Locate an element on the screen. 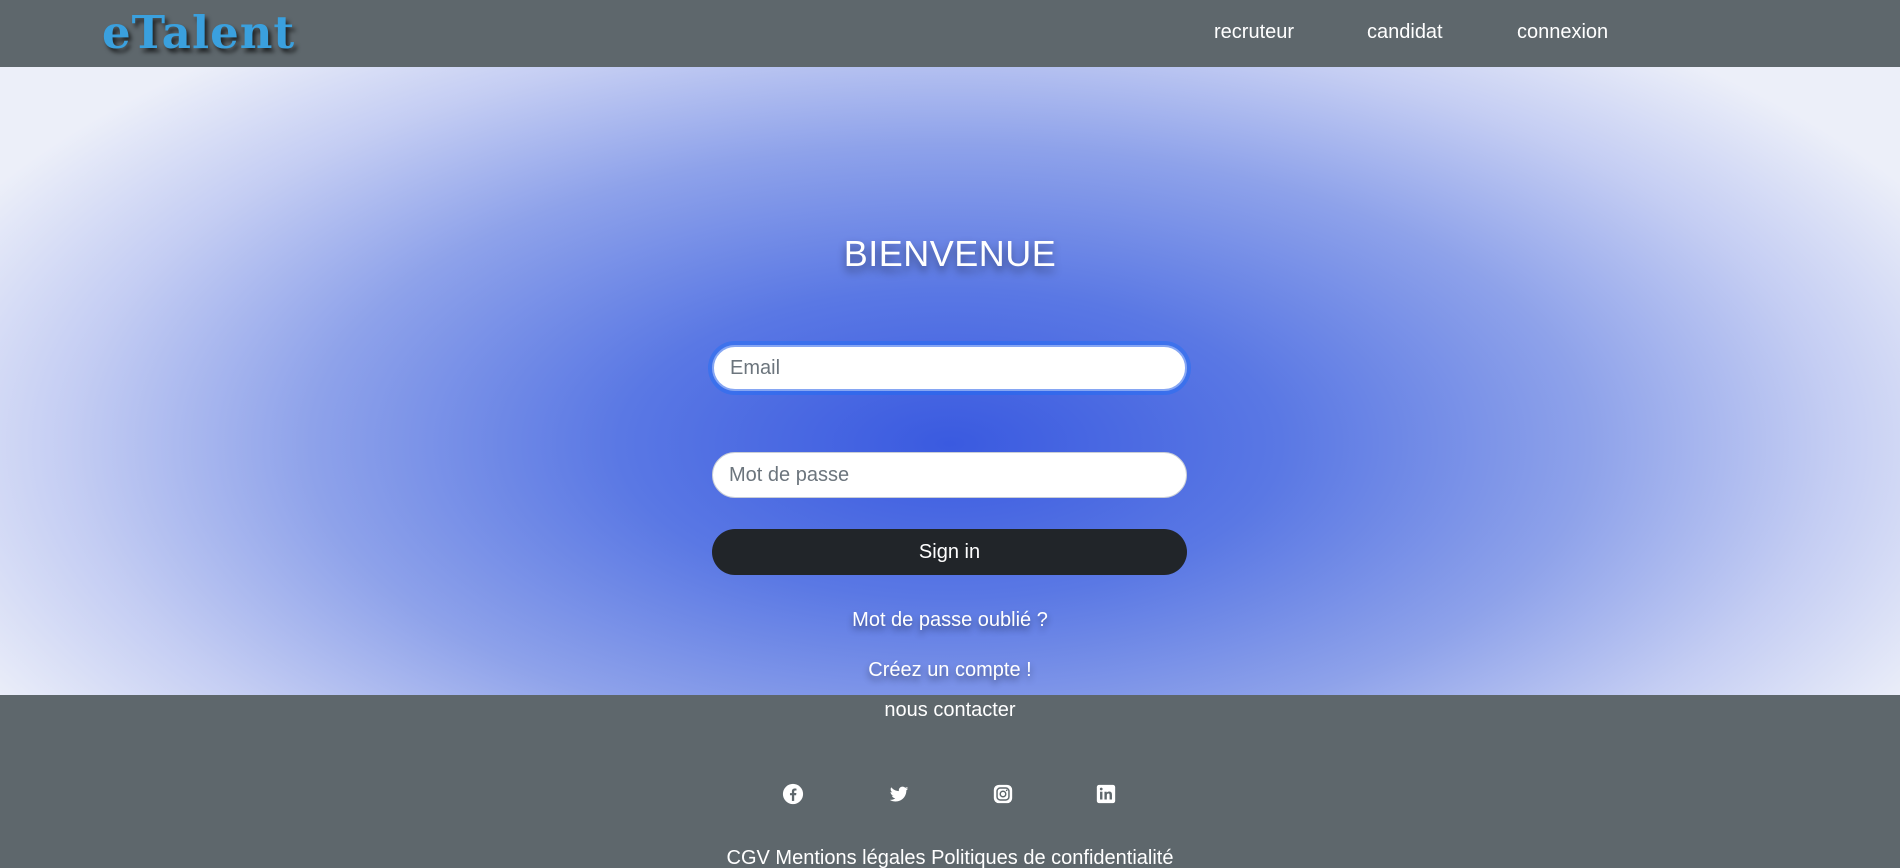 The image size is (1900, 868). nav-link-recruteur: recruteur is located at coordinates (1254, 32).